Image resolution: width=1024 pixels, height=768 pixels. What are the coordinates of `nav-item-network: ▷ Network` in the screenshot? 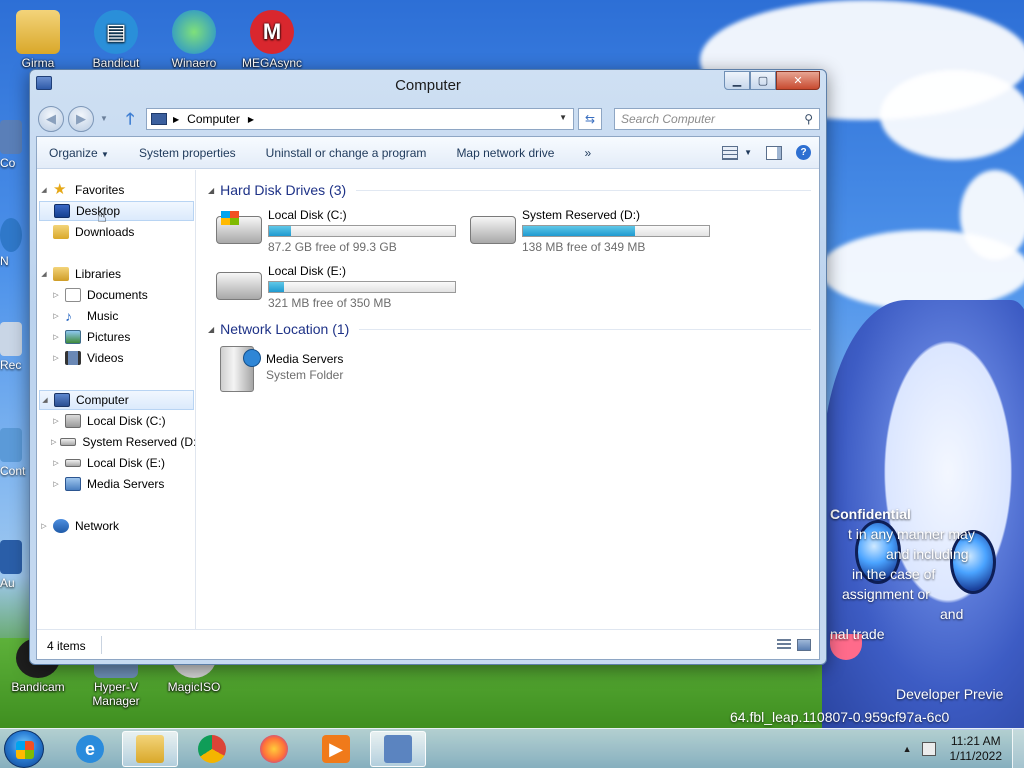 It's located at (116, 526).